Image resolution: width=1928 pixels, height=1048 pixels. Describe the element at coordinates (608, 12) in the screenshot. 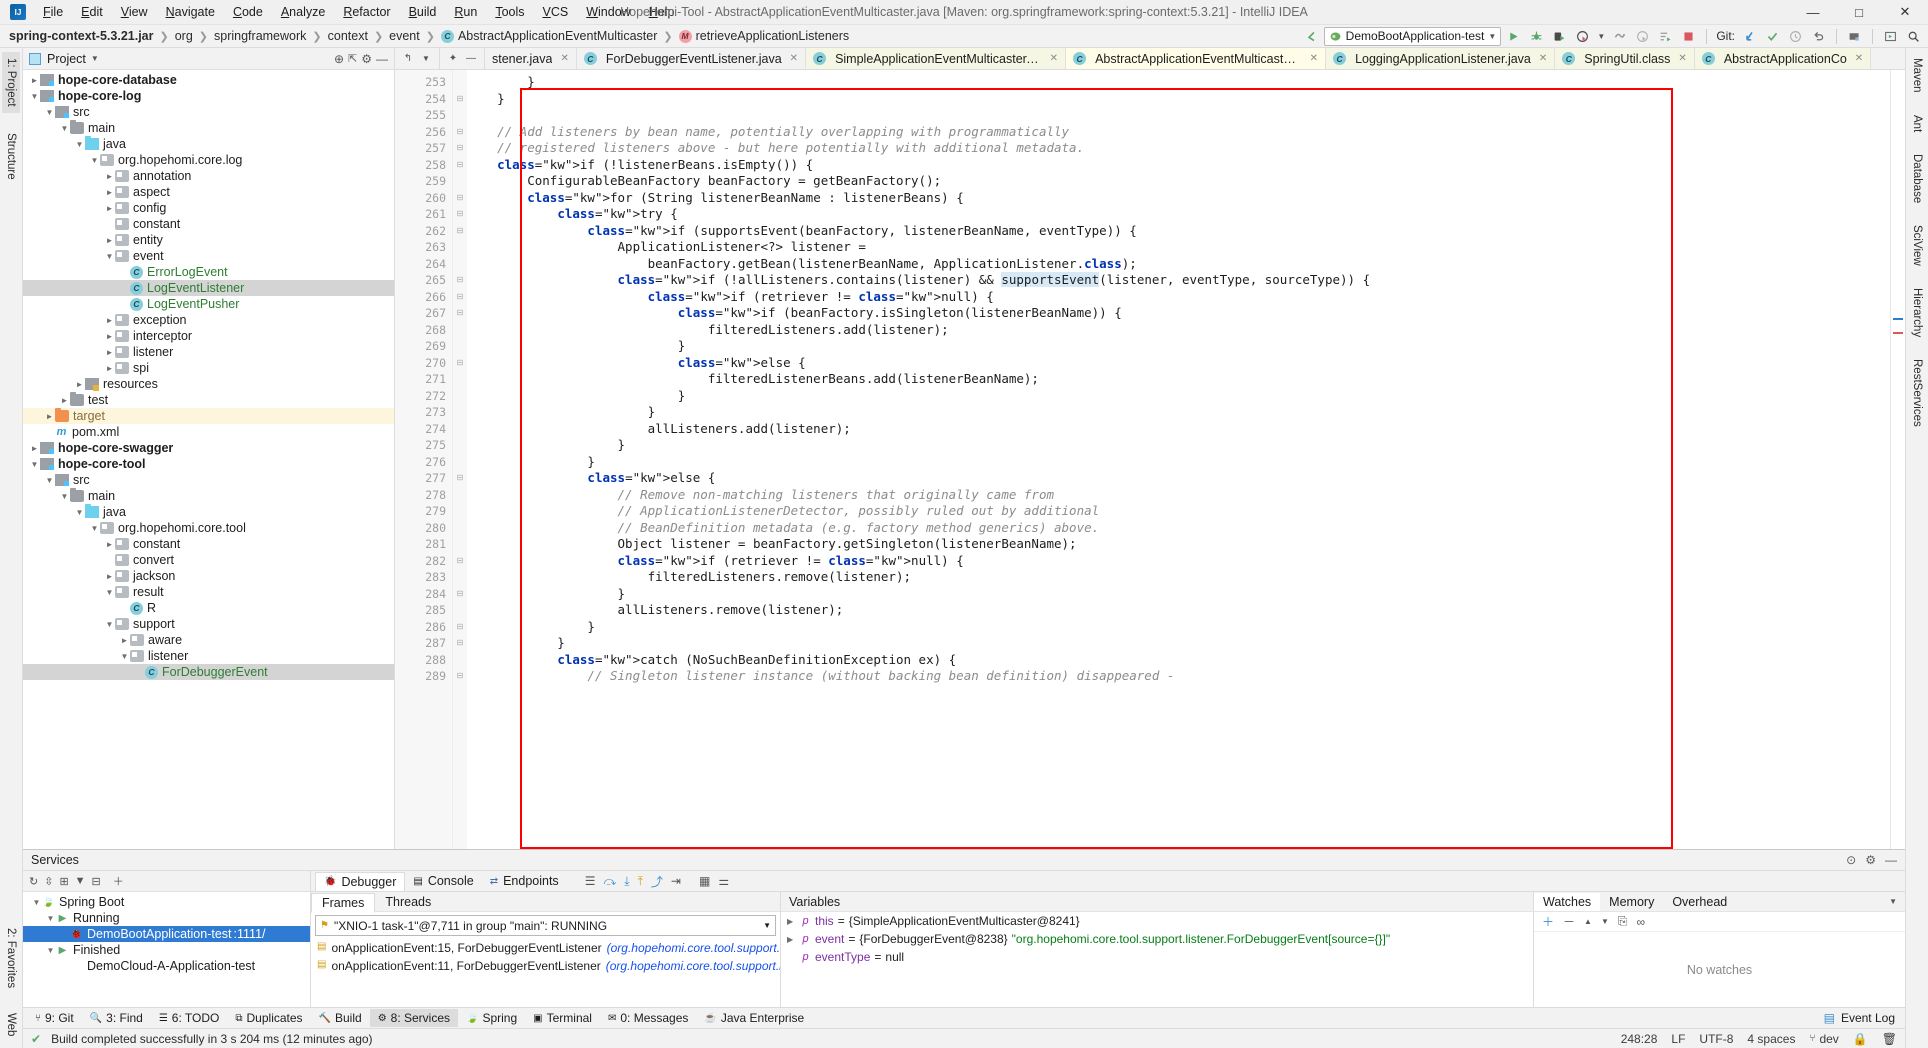

I see `menu-item-window: Window` at that location.